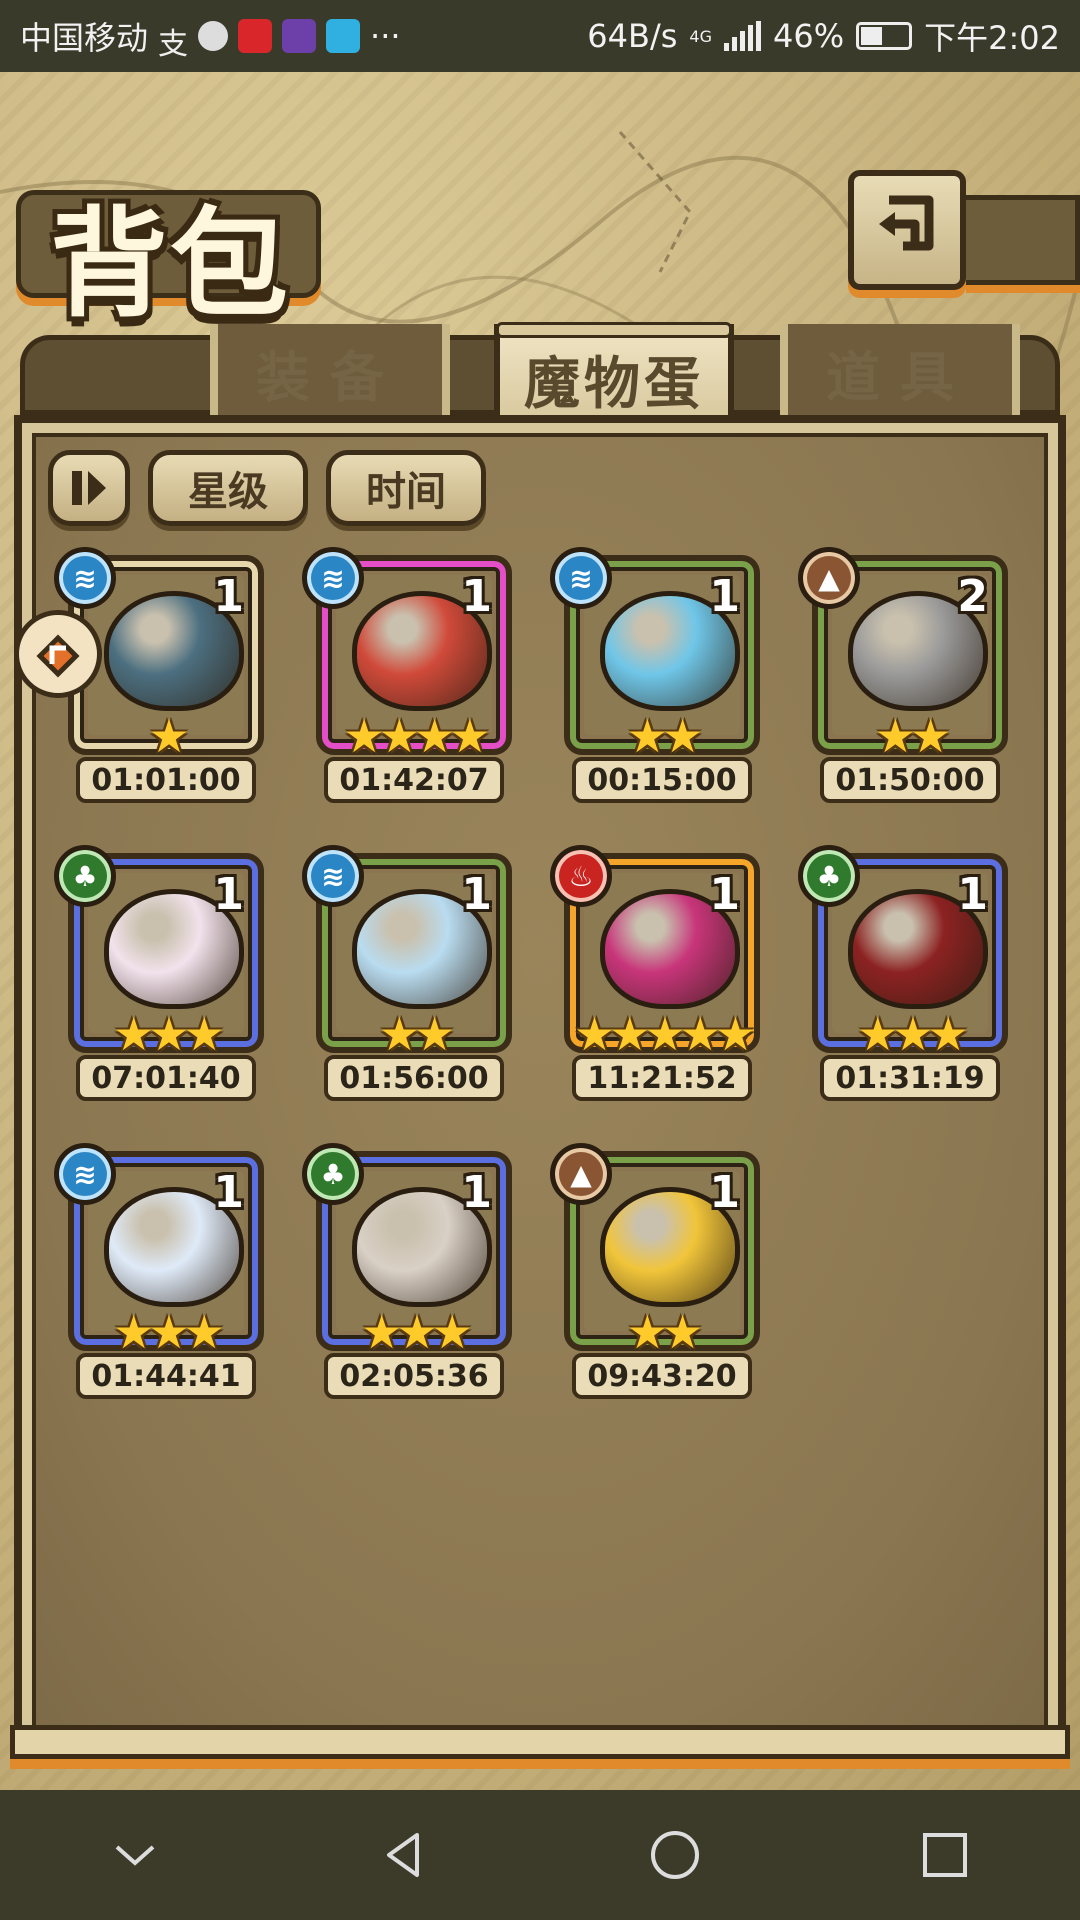 This screenshot has width=1080, height=1920. Describe the element at coordinates (166, 1376) in the screenshot. I see `hatch-timer: 01:44:41` at that location.